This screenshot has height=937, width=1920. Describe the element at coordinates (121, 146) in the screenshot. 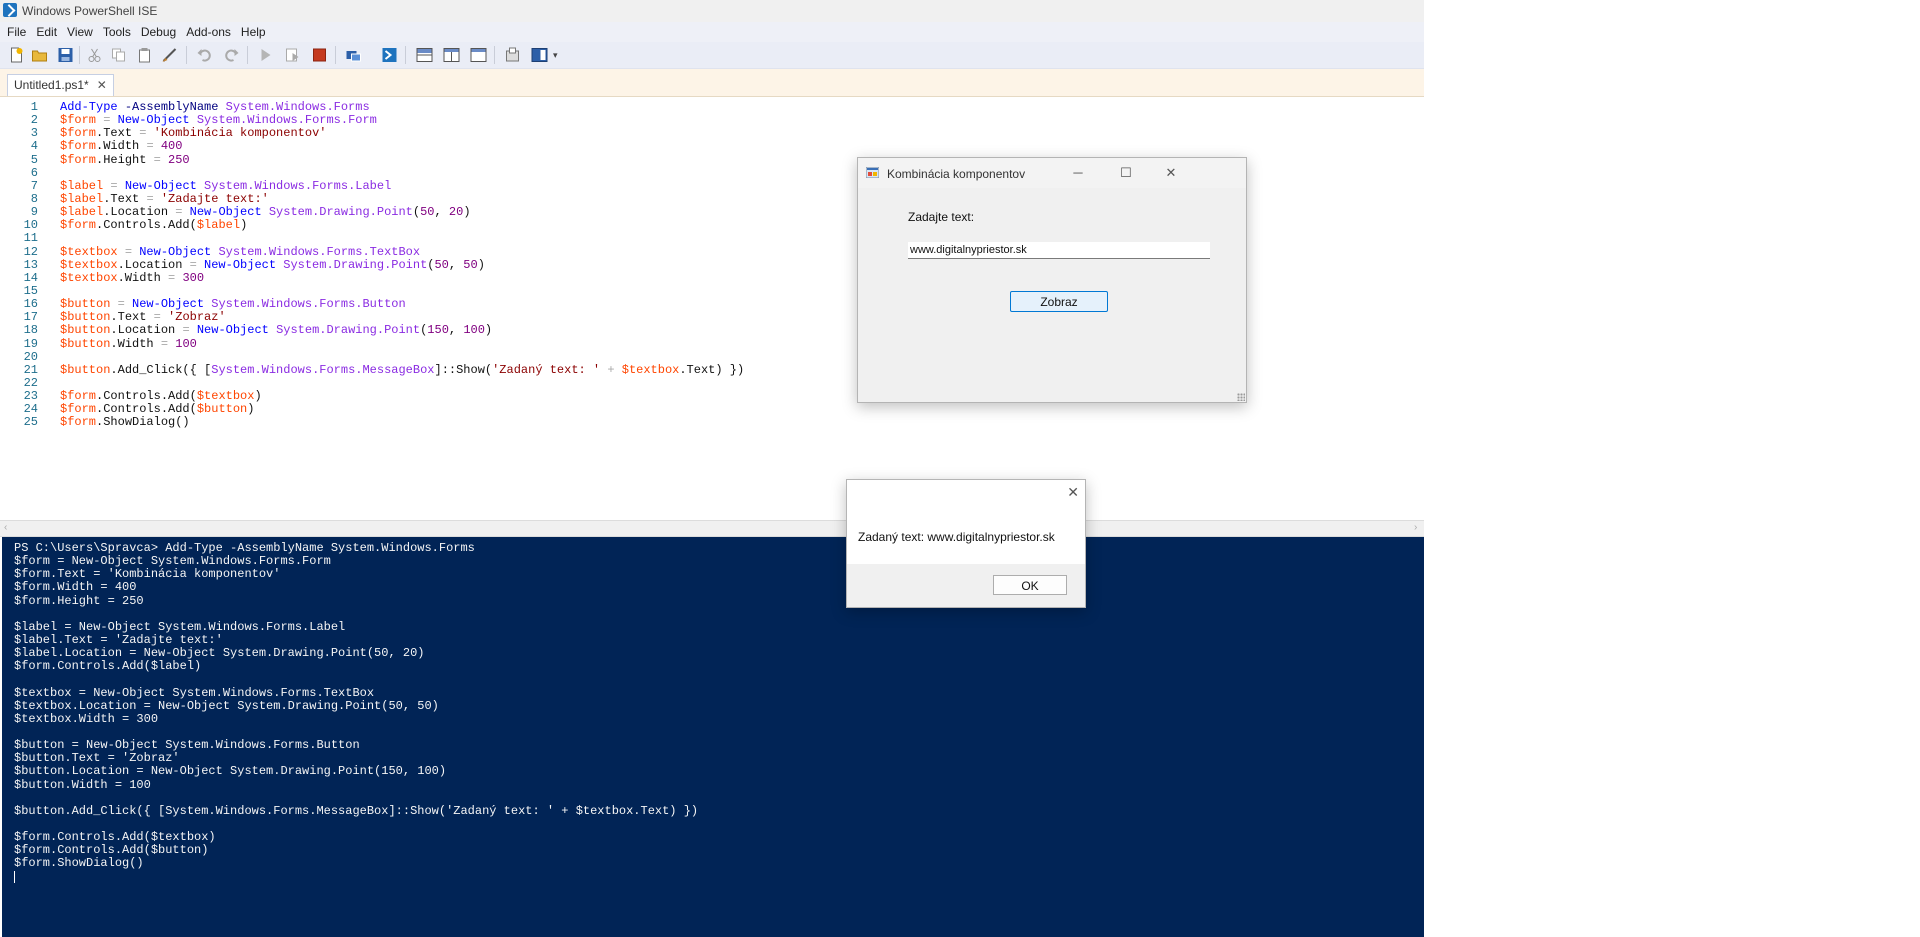

I see `code-token: .Width` at that location.